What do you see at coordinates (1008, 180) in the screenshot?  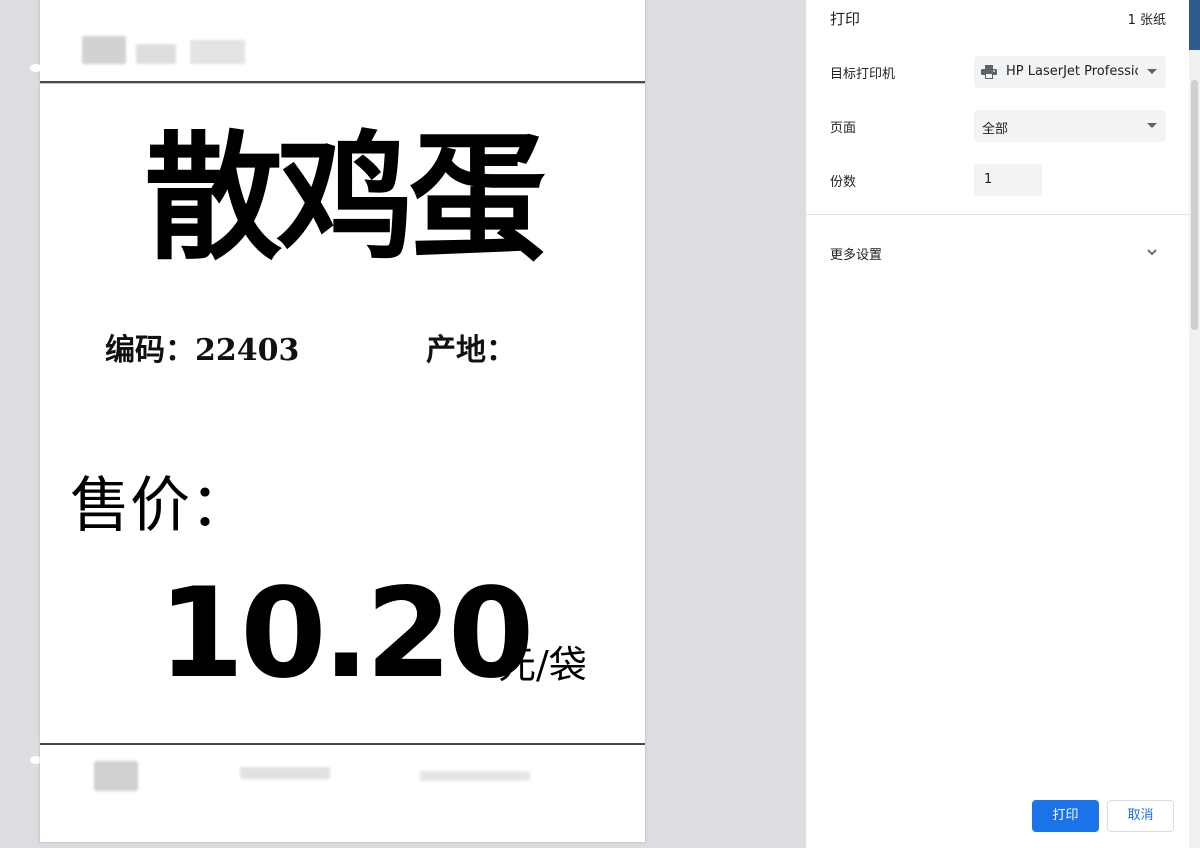 I see `copies-input: 1` at bounding box center [1008, 180].